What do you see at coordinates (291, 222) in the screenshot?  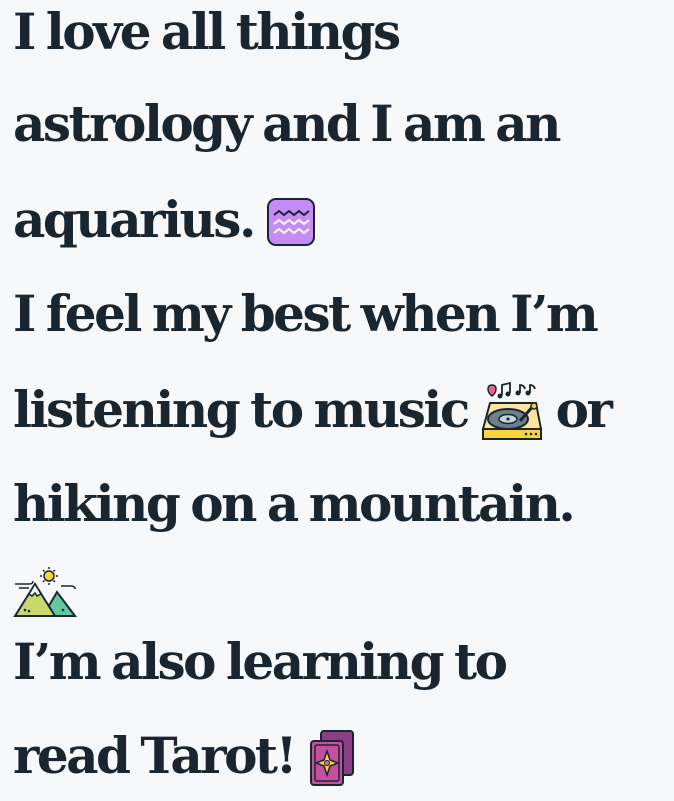 I see `aquarius-icon` at bounding box center [291, 222].